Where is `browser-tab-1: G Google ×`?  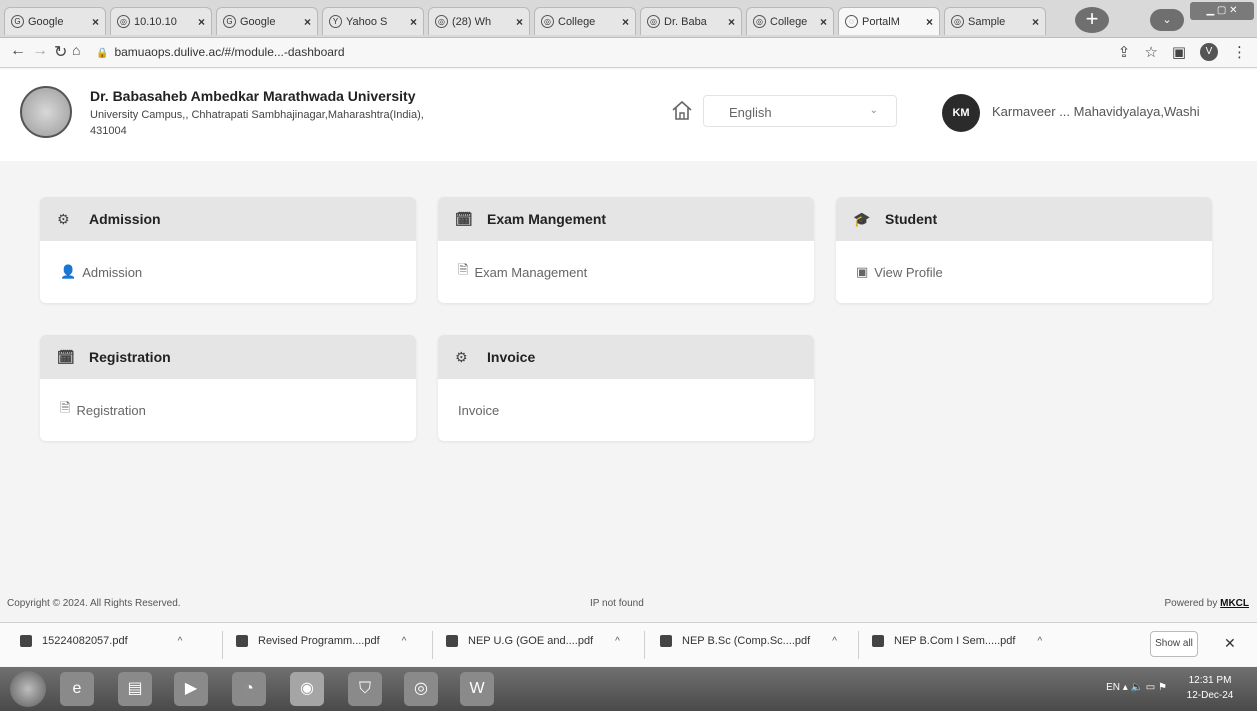 browser-tab-1: G Google × is located at coordinates (55, 21).